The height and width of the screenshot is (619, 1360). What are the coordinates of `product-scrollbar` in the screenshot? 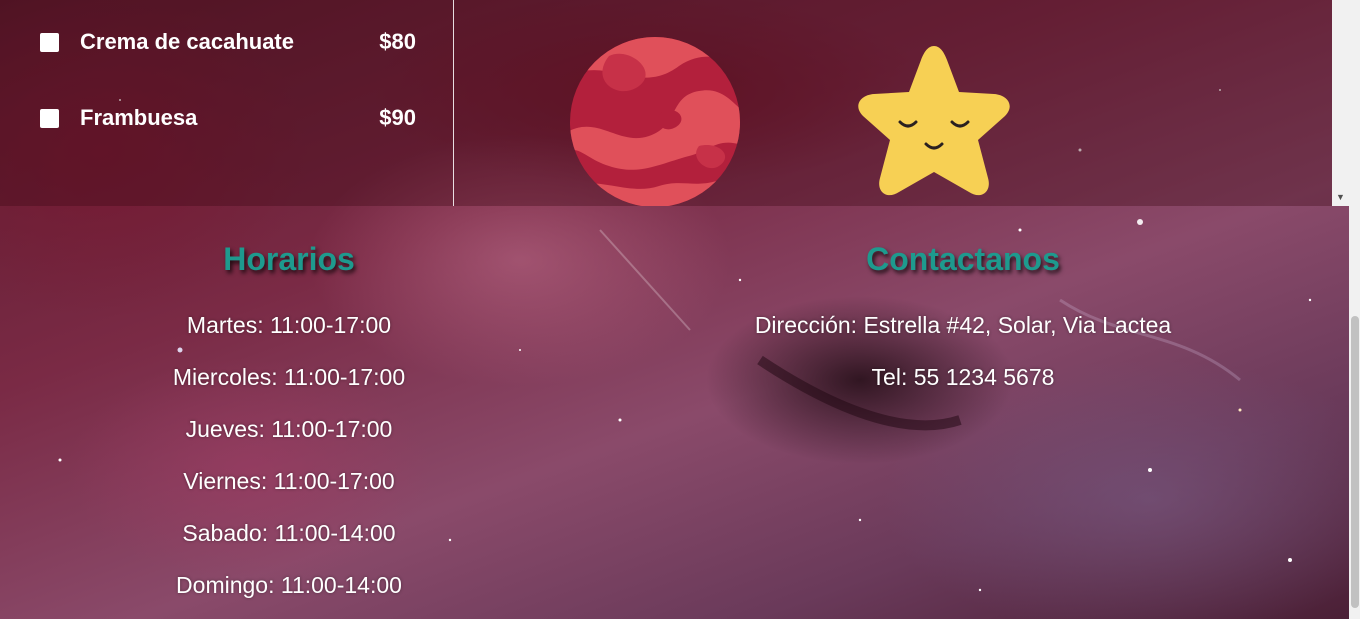 It's located at (1340, 103).